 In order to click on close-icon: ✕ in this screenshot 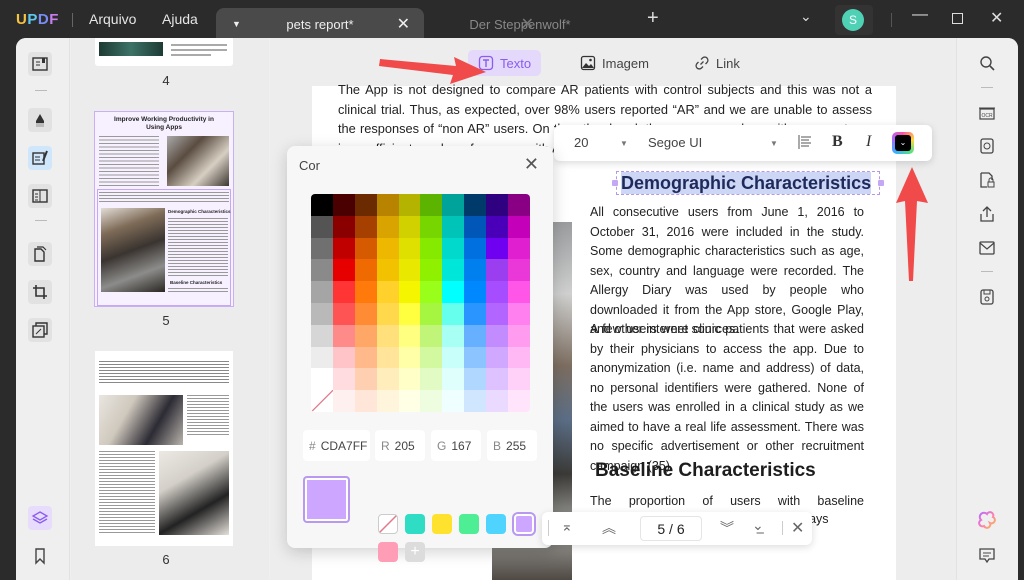, I will do `click(531, 164)`.